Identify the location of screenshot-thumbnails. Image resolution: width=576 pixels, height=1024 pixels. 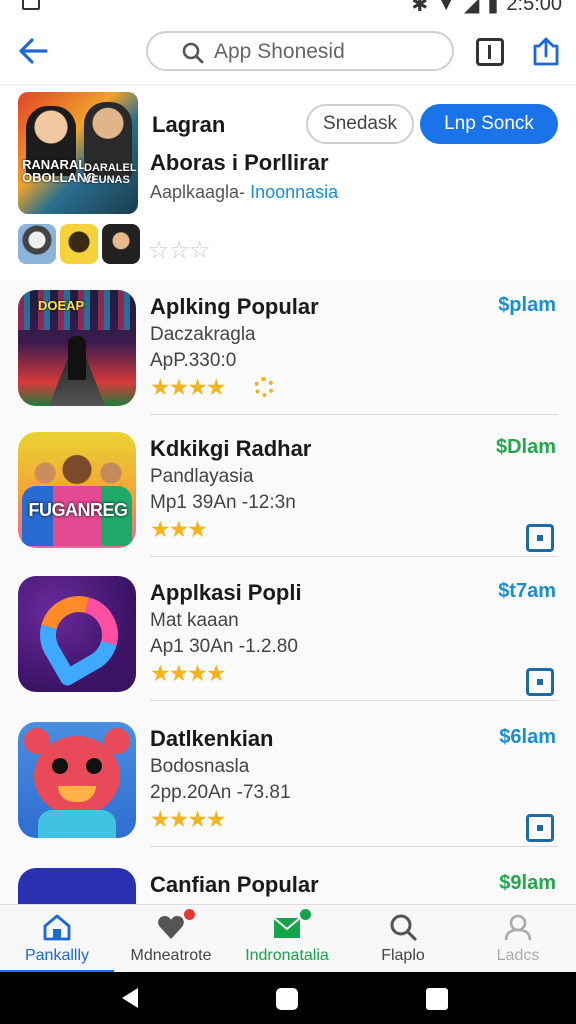
(79, 244).